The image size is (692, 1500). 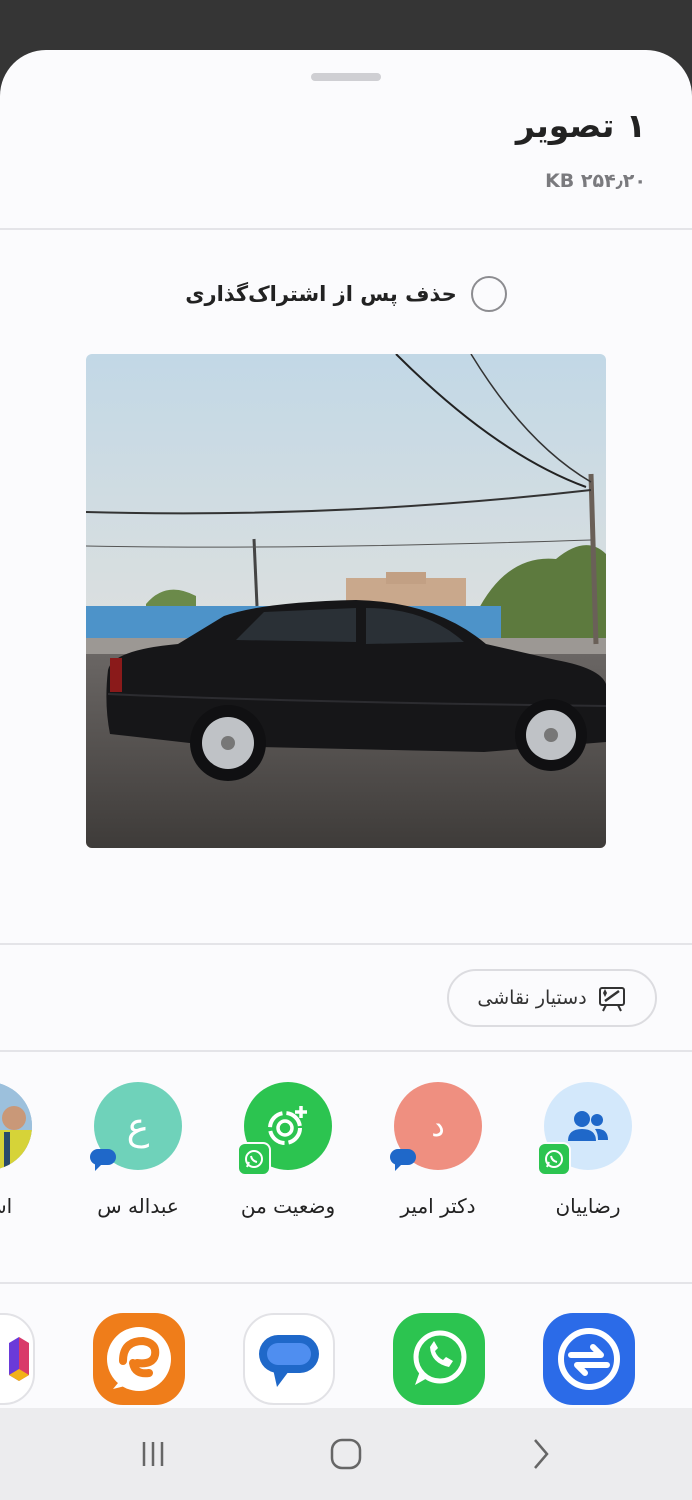 I want to click on home-icon, so click(x=346, y=1454).